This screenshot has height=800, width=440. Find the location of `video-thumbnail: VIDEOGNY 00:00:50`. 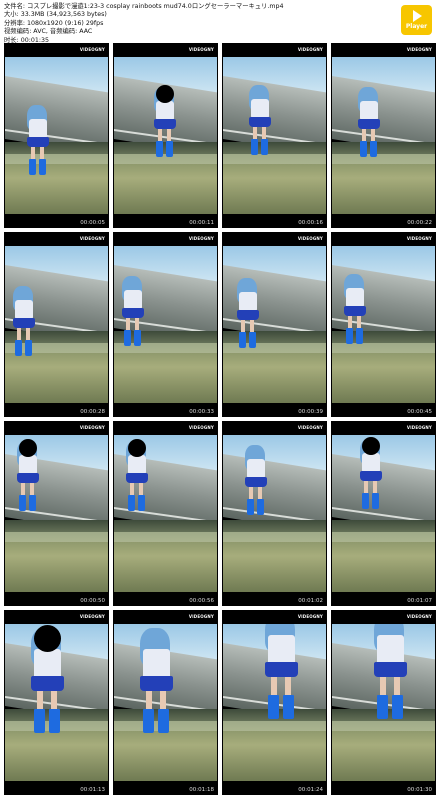

video-thumbnail: VIDEOGNY 00:00:50 is located at coordinates (56, 513).